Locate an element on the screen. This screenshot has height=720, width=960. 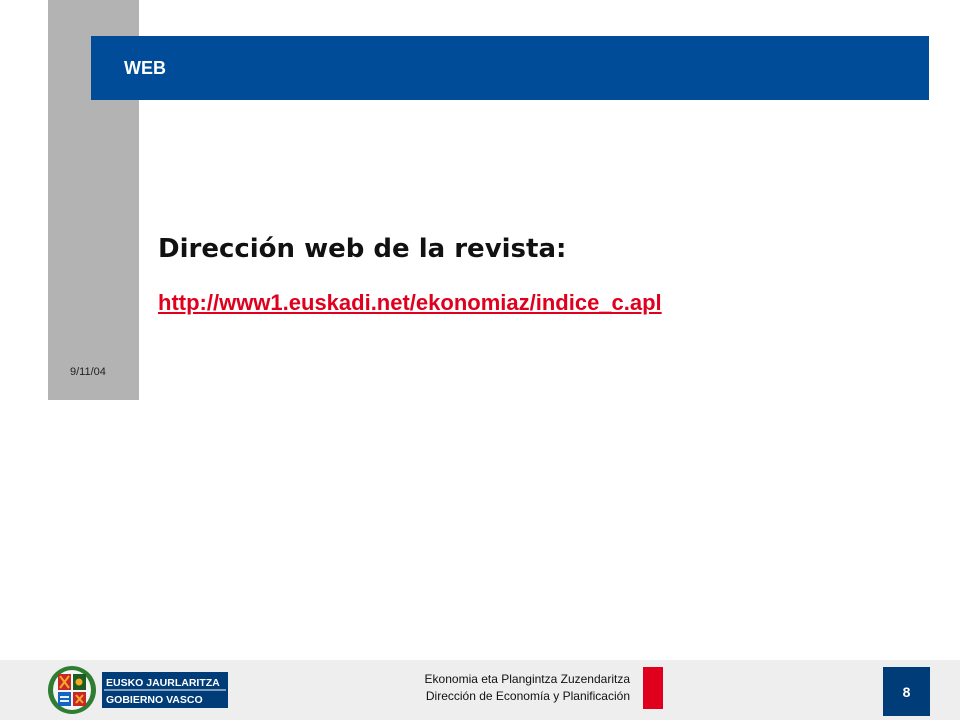
page-number-badge: 8 is located at coordinates (906, 691).